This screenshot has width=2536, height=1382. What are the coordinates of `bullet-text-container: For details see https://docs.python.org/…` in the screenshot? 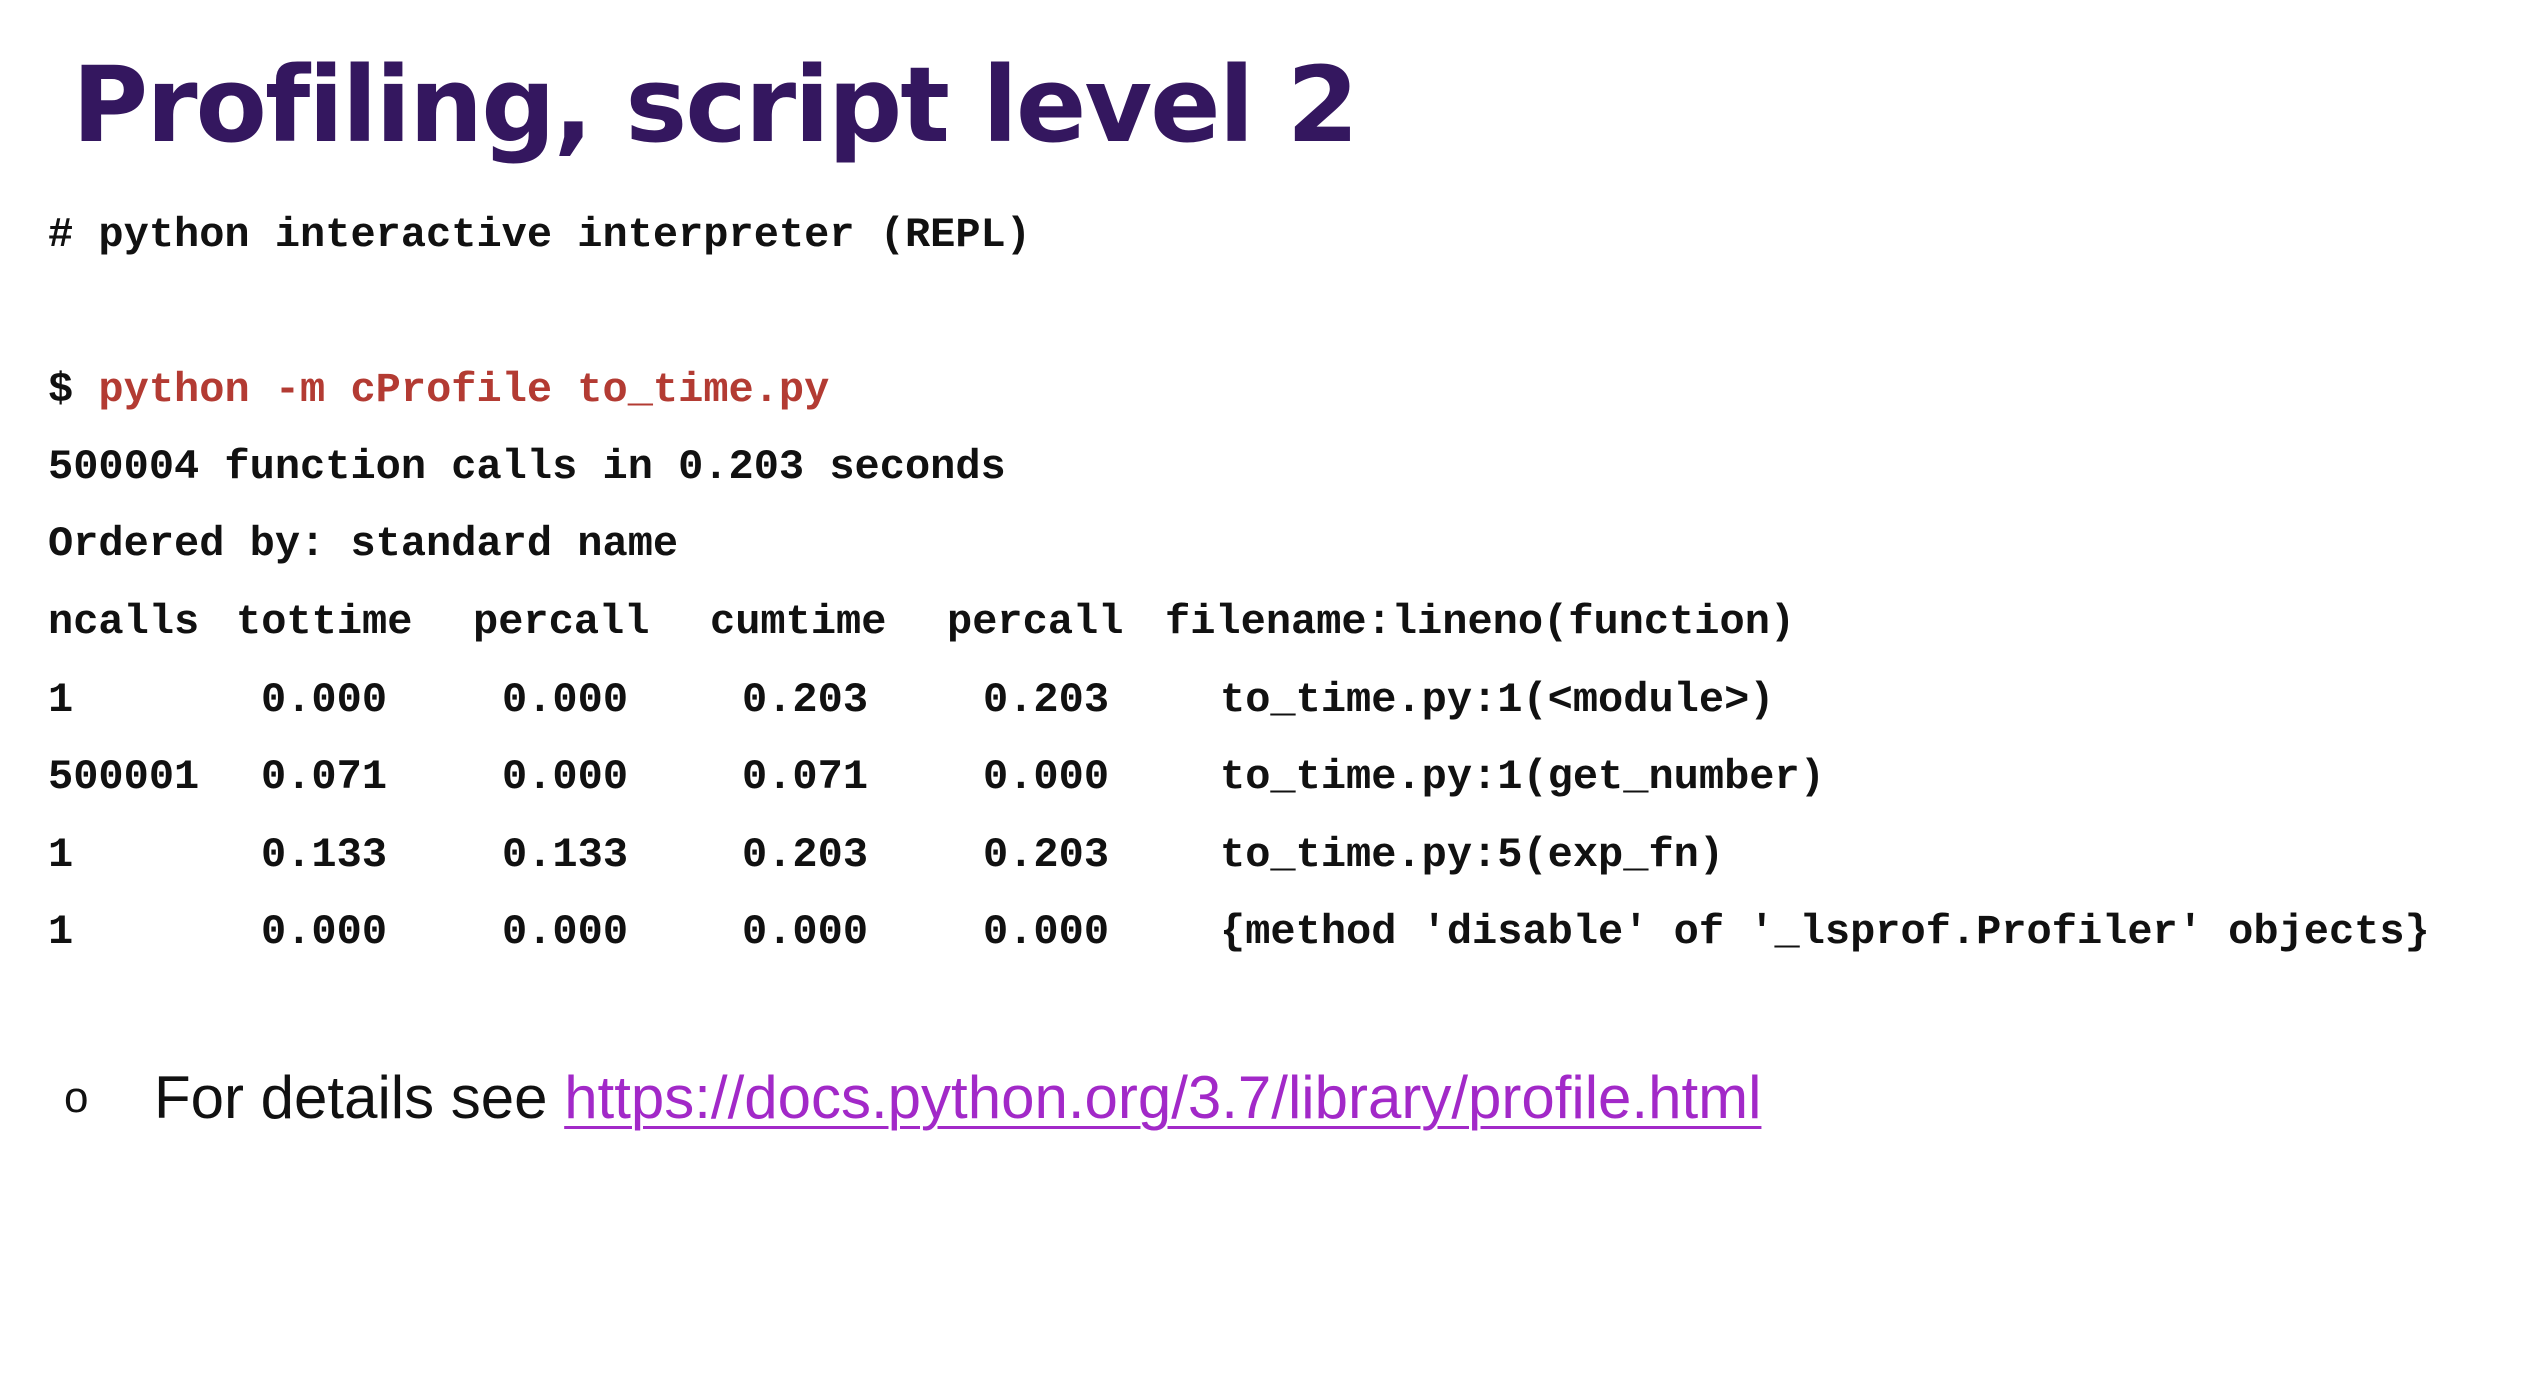 It's located at (957, 1098).